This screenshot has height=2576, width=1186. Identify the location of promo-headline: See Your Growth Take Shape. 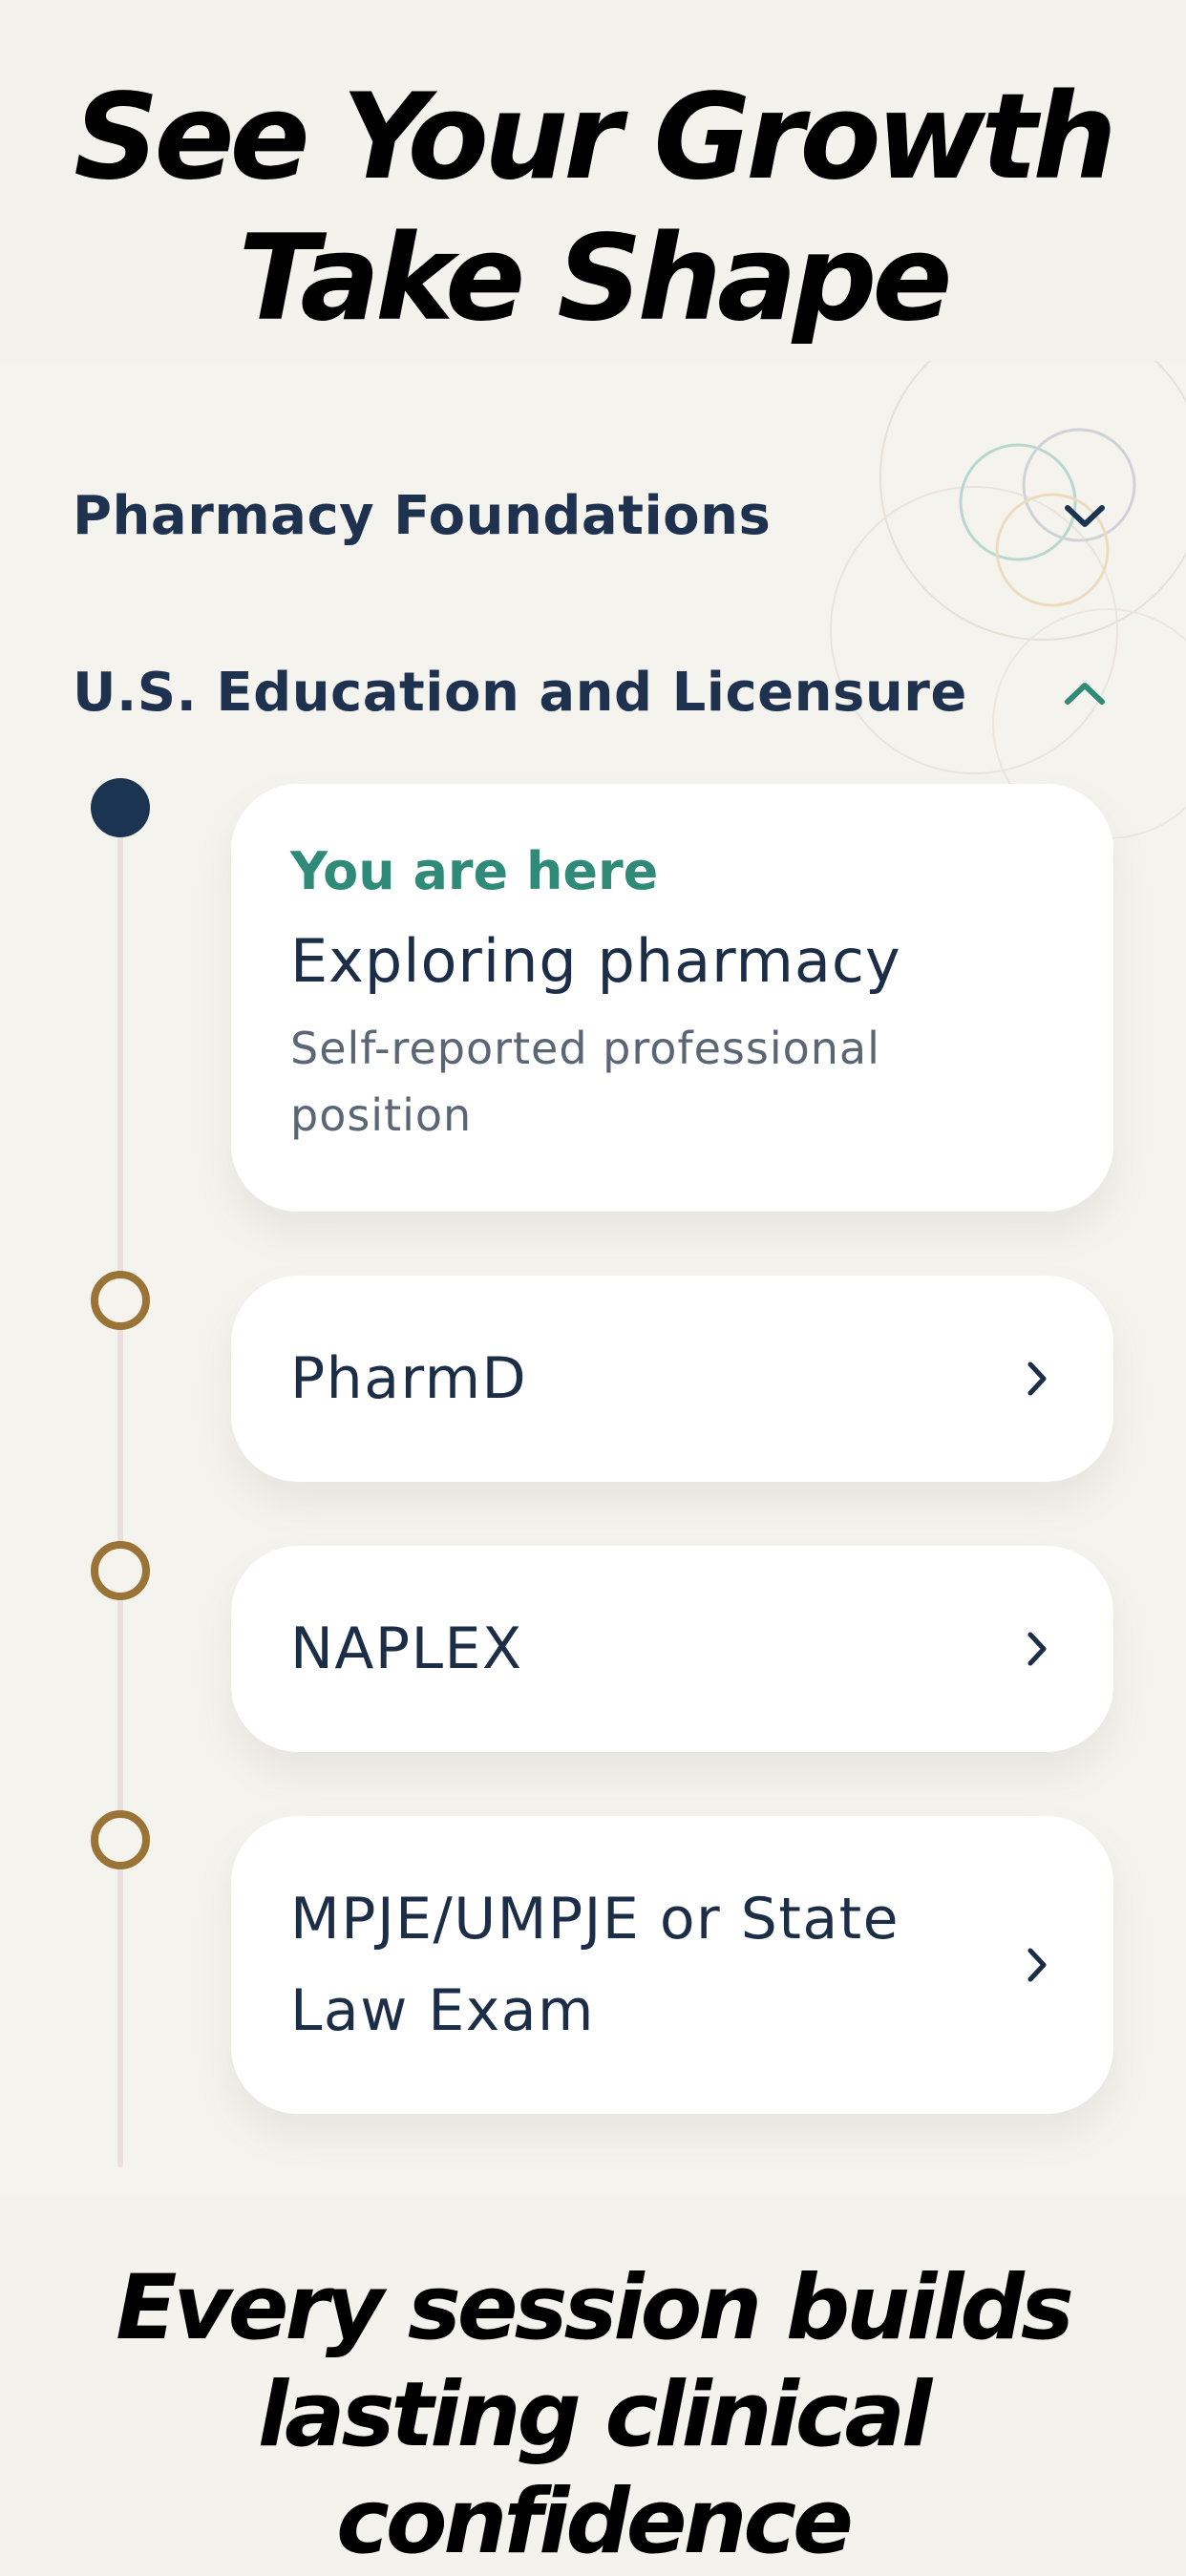
(593, 208).